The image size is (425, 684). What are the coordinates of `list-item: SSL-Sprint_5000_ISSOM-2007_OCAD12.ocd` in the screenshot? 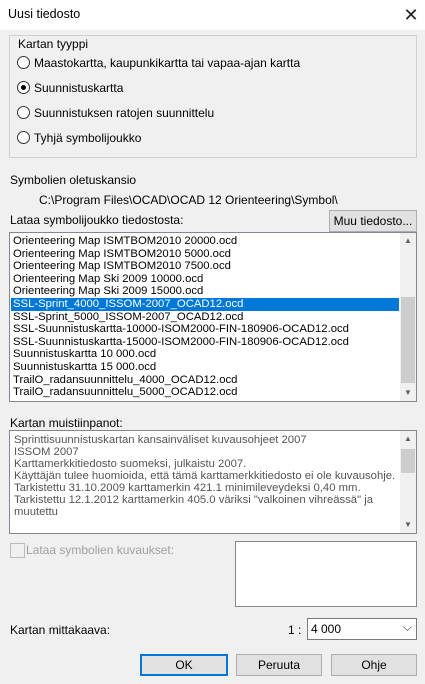 It's located at (128, 317).